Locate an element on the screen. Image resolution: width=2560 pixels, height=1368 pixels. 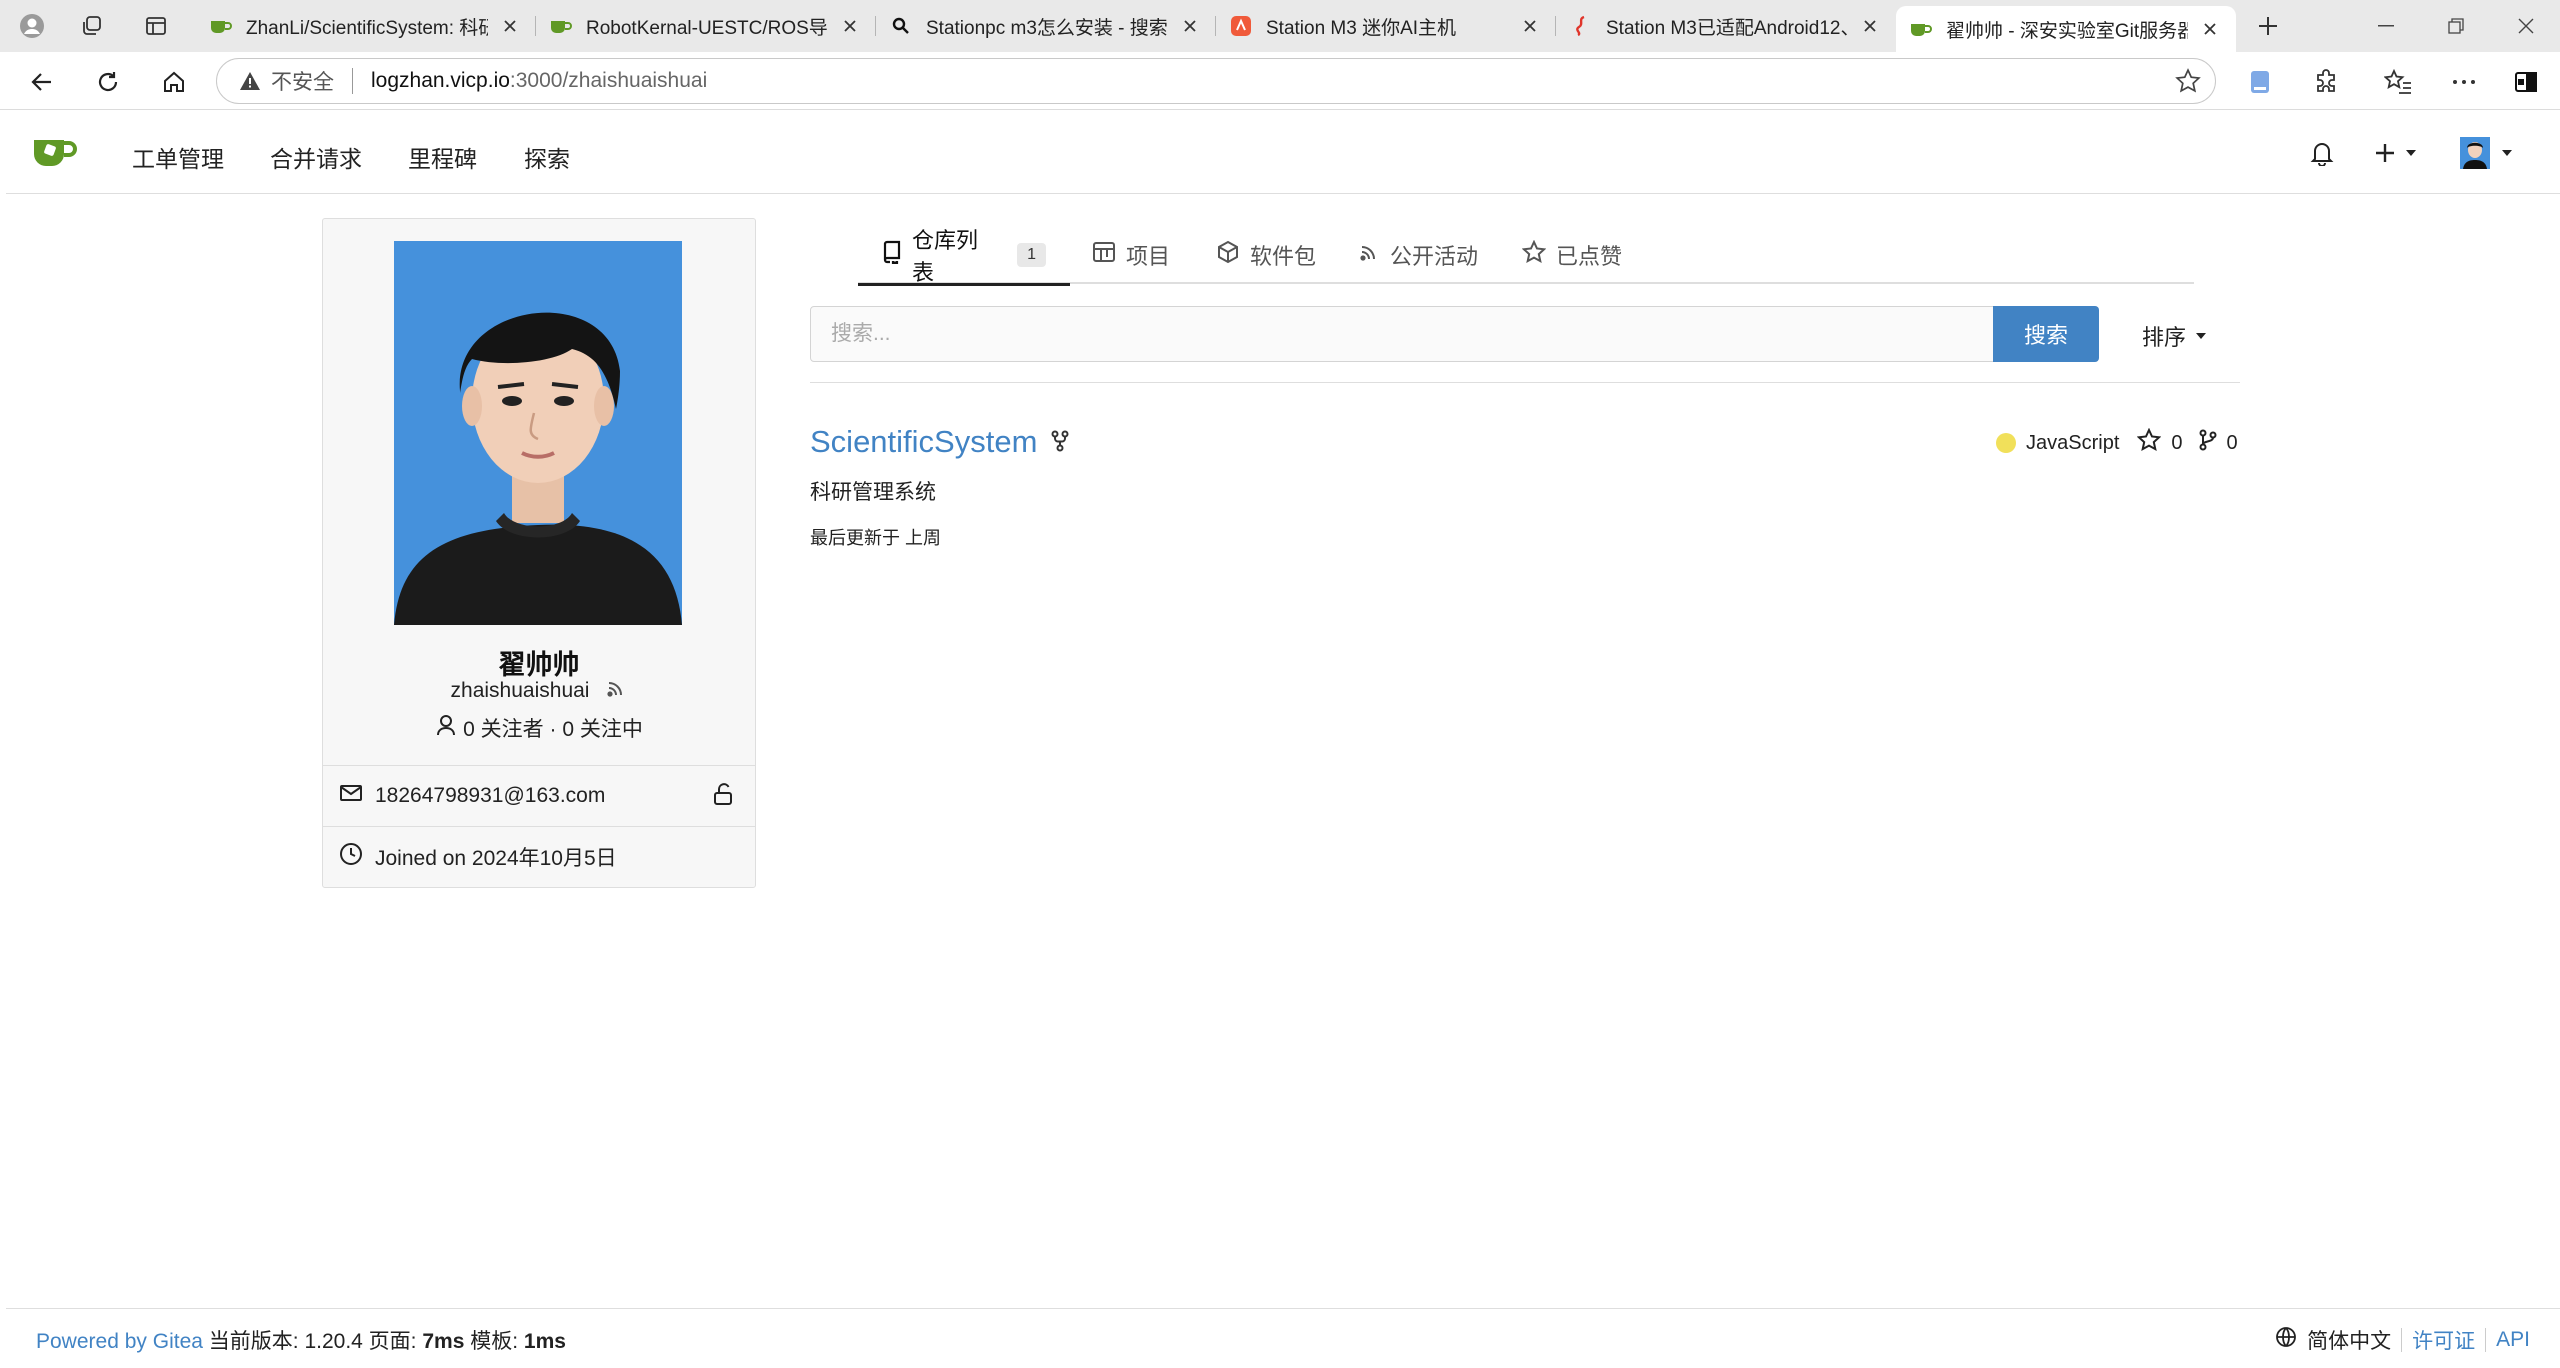
follow-stats: 0 关注者 · 0 关注中 is located at coordinates (553, 728).